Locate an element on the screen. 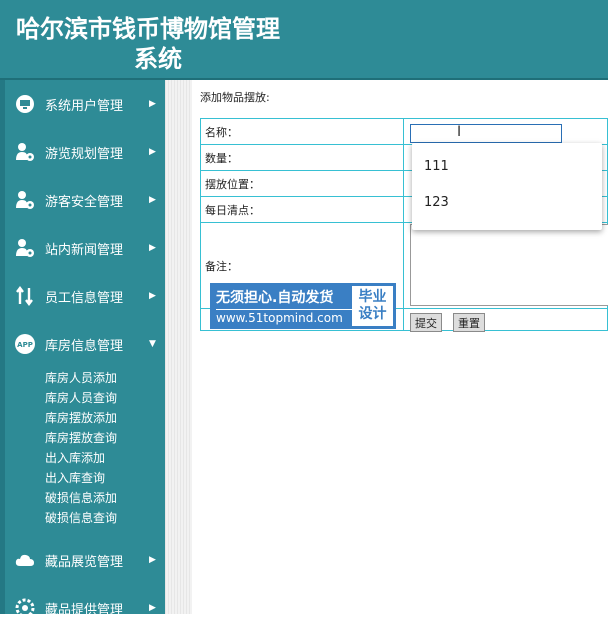  sidebar-item-collection-exhibit: 藏品展览管理 ▶ is located at coordinates (85, 560).